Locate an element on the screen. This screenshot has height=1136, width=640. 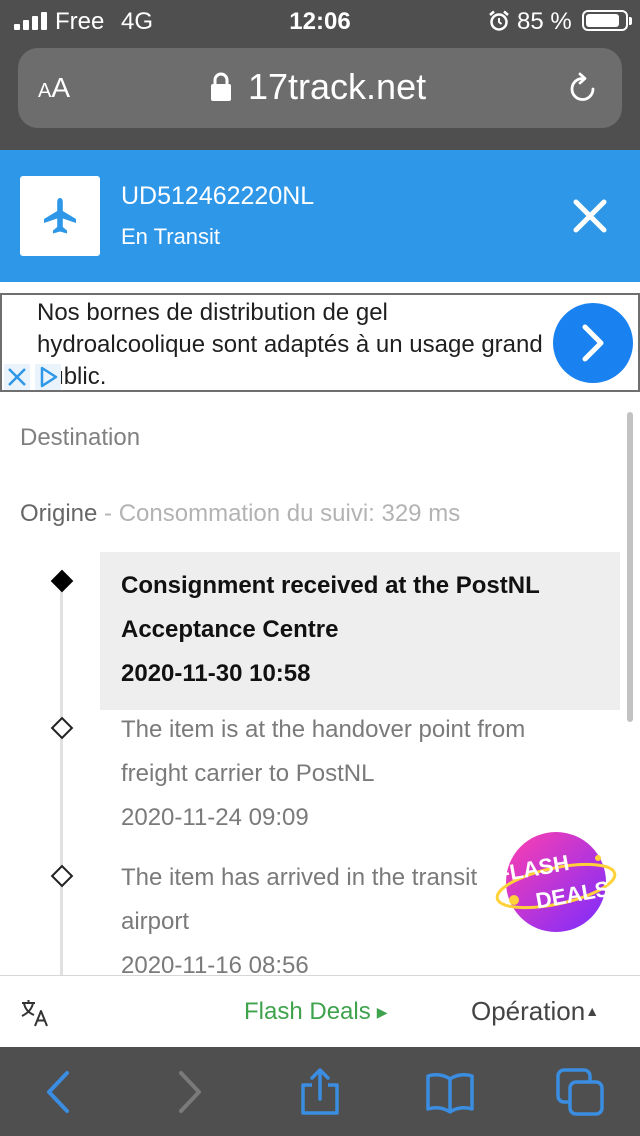
forward-icon is located at coordinates (189, 1092).